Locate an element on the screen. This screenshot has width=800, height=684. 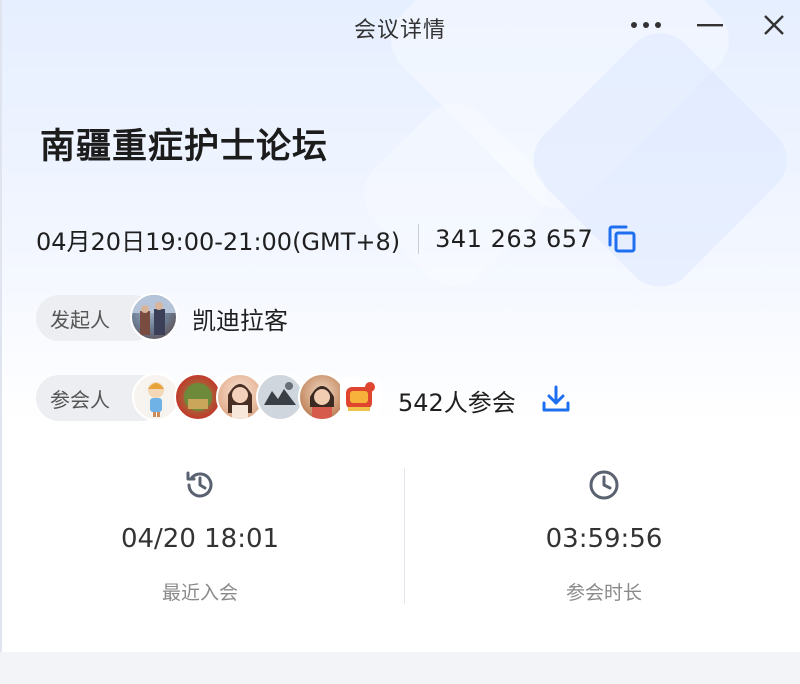
stat-duration: 03:59:56 参会时长 is located at coordinates (604, 535).